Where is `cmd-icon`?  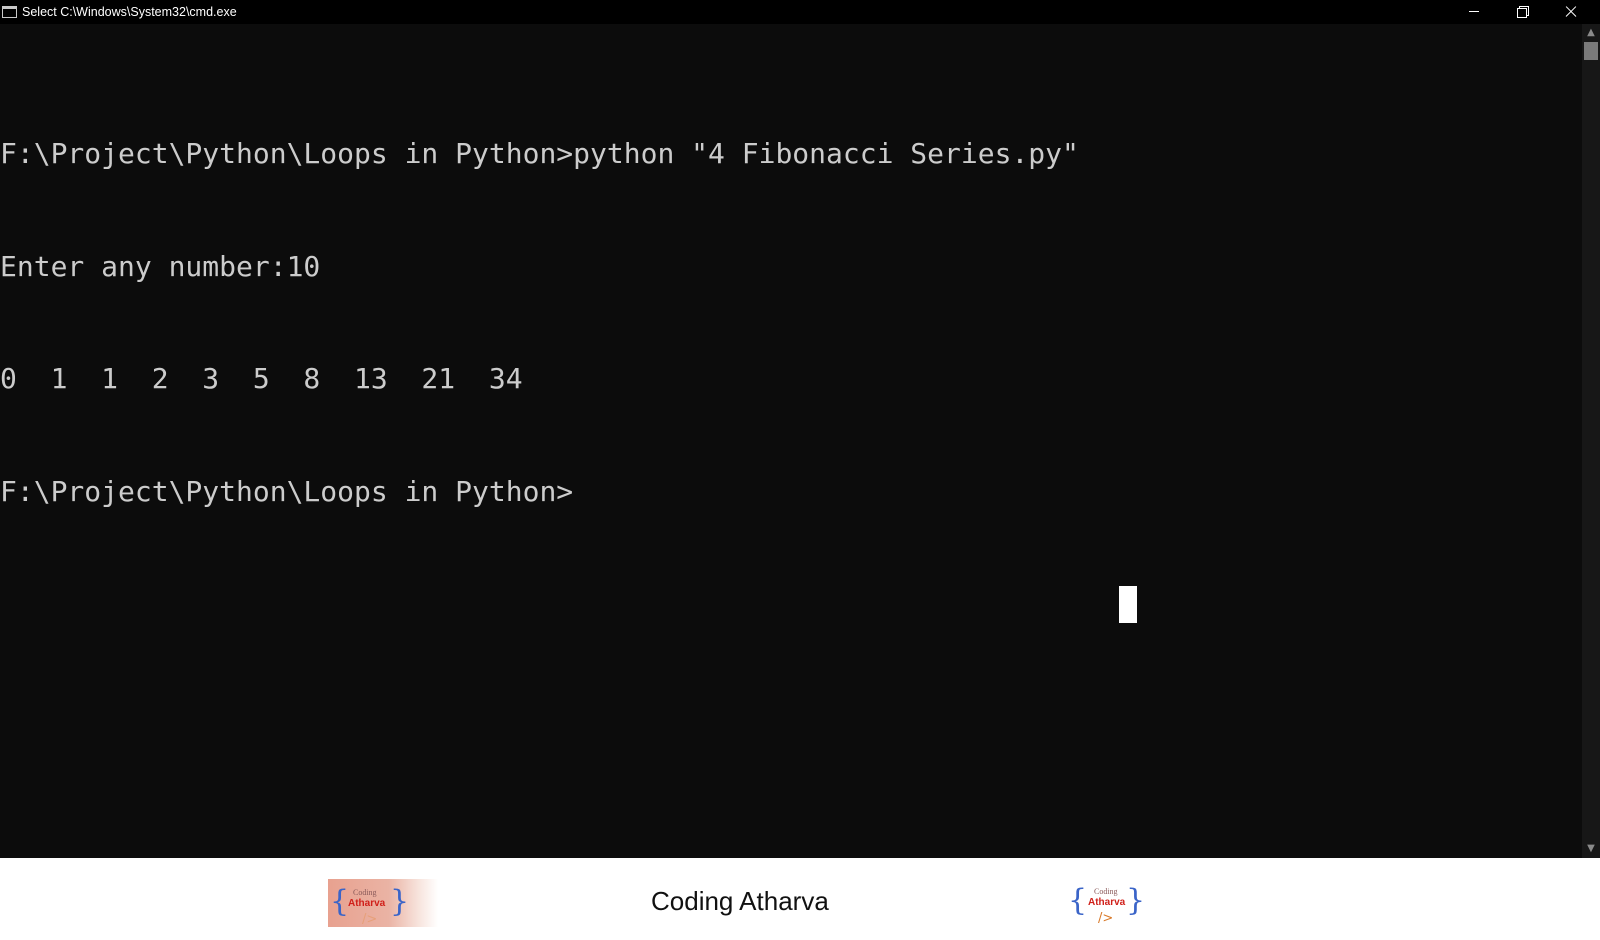 cmd-icon is located at coordinates (9, 12).